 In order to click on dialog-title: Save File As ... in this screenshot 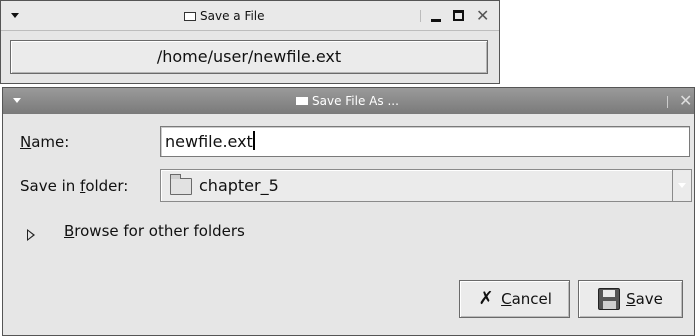, I will do `click(347, 101)`.